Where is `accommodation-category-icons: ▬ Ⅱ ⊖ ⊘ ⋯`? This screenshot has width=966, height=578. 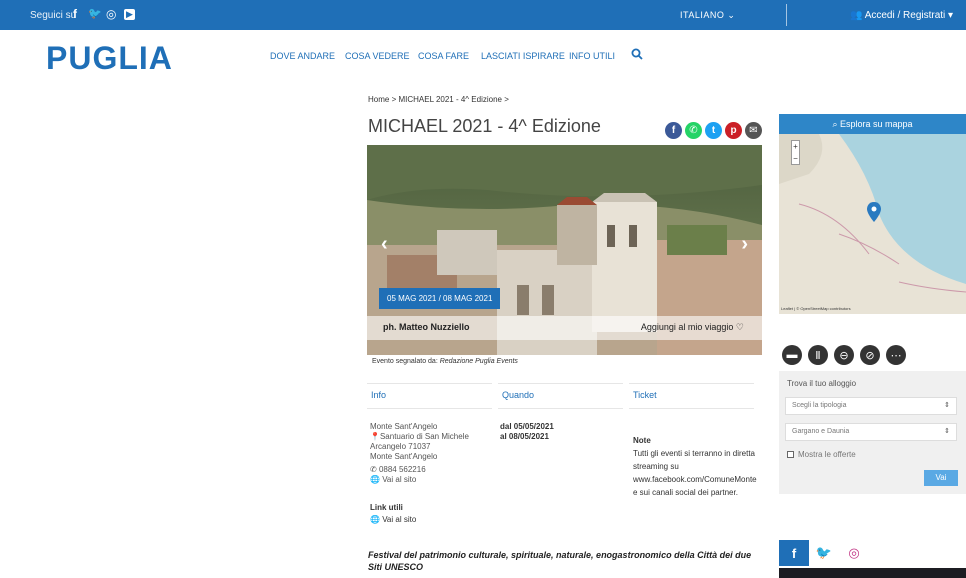
accommodation-category-icons: ▬ Ⅱ ⊖ ⊘ ⋯ is located at coordinates (844, 355).